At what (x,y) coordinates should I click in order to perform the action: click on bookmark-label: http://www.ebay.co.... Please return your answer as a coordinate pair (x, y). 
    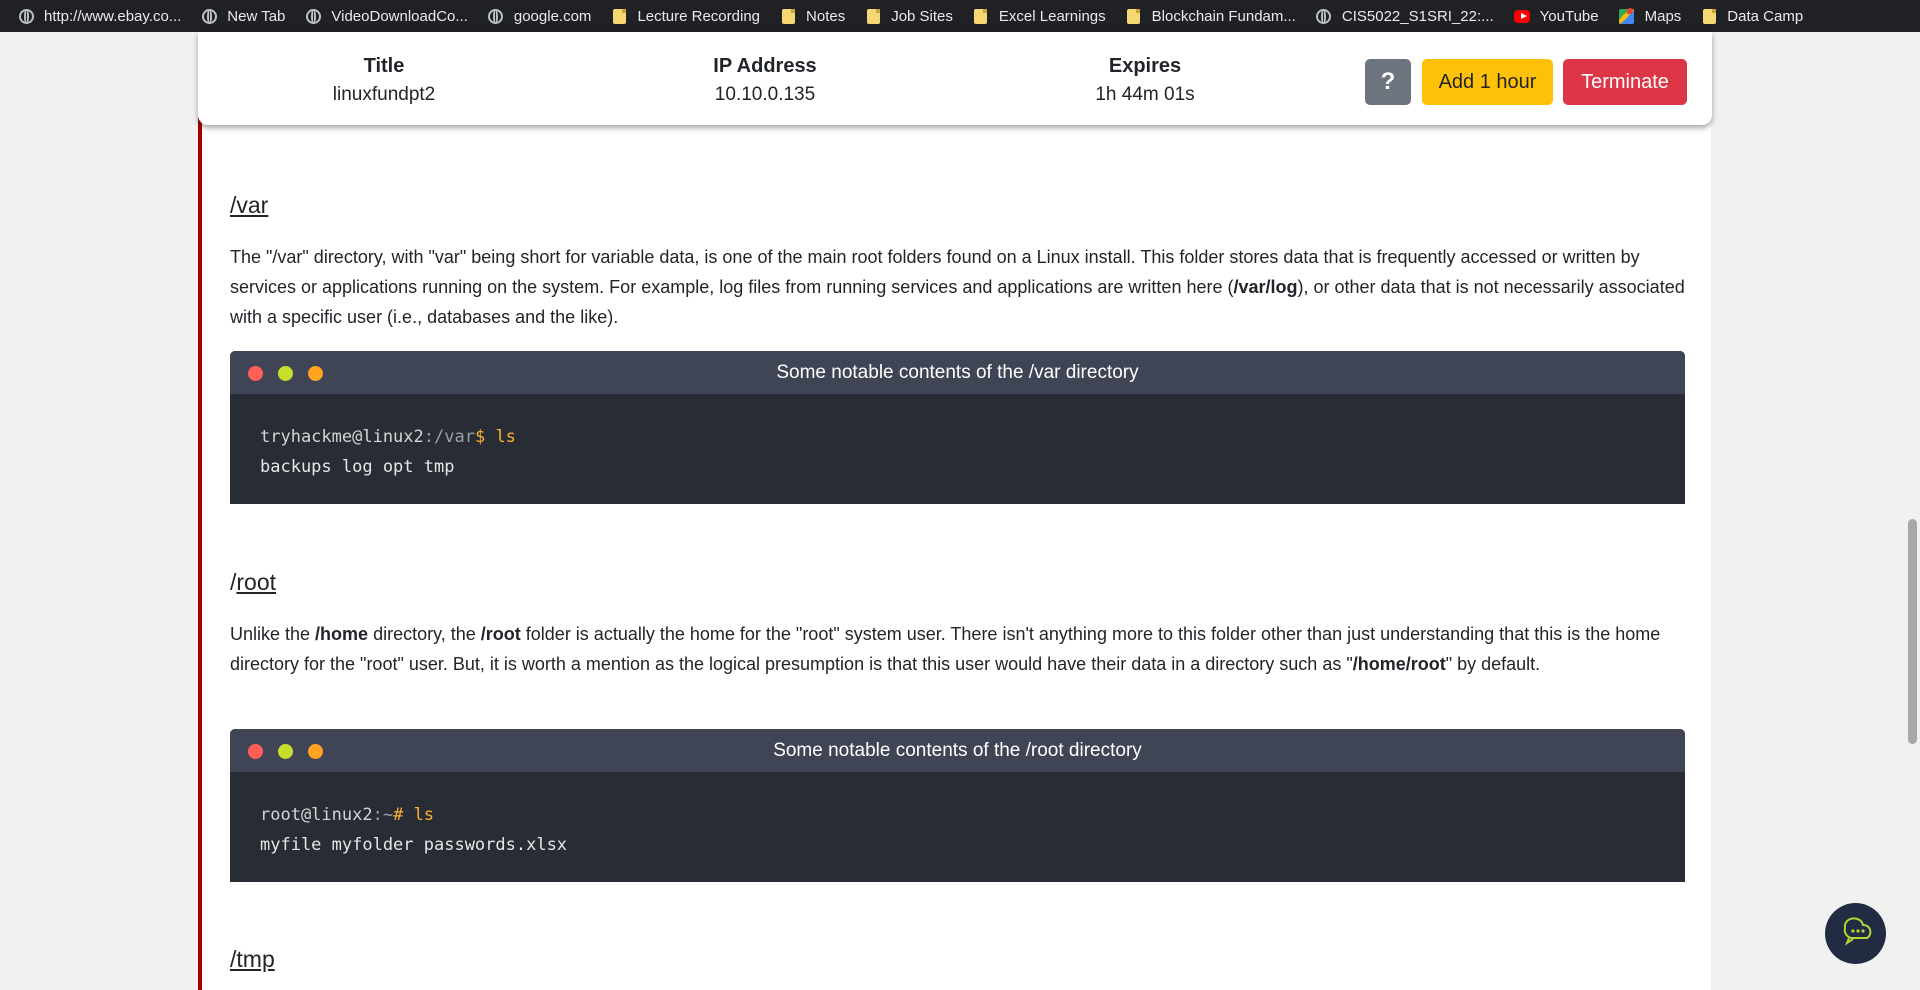
    Looking at the image, I should click on (113, 16).